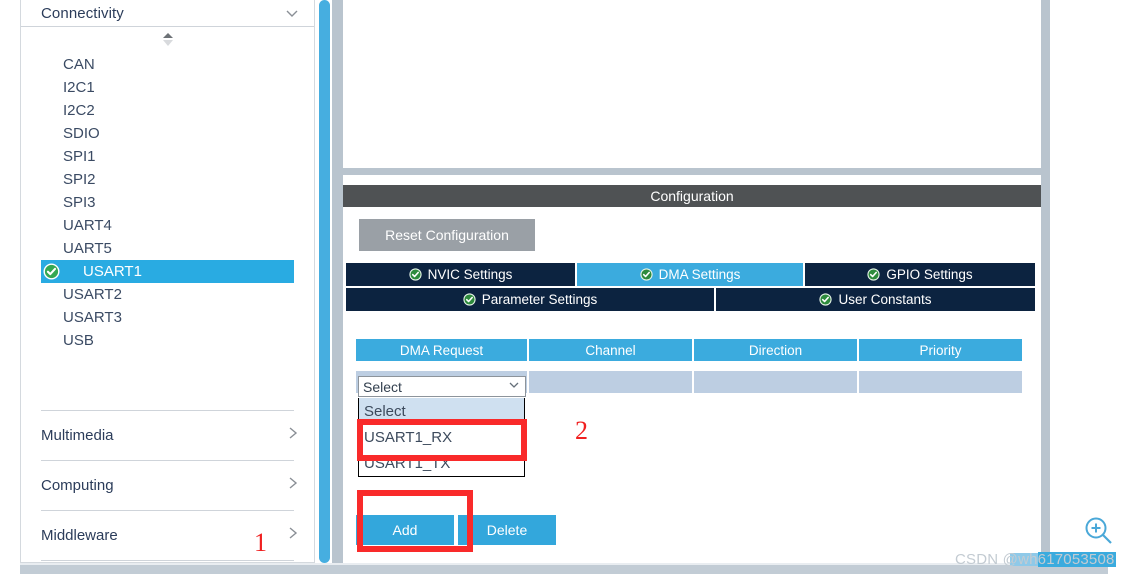 The image size is (1138, 577). I want to click on sidebar-group-connectivity: Connectivity, so click(167, 13).